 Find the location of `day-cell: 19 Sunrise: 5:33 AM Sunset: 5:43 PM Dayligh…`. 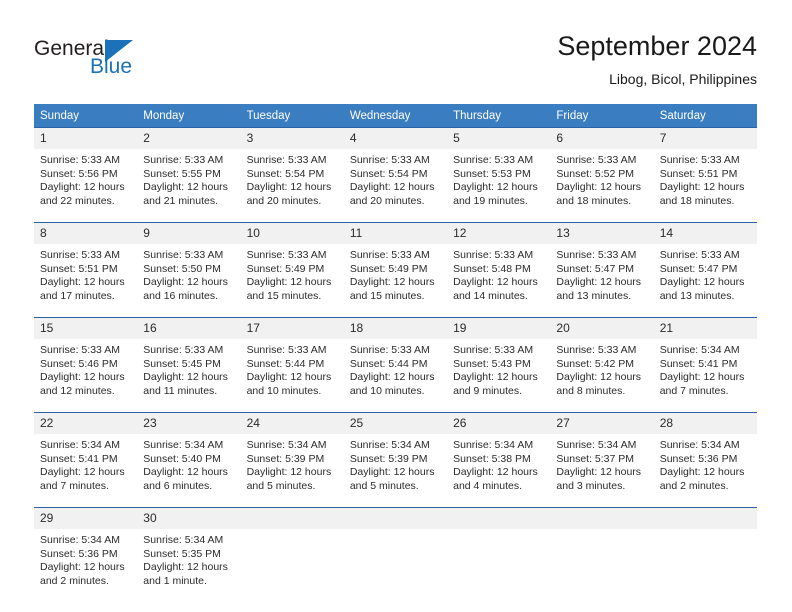

day-cell: 19 Sunrise: 5:33 AM Sunset: 5:43 PM Dayligh… is located at coordinates (499, 365).